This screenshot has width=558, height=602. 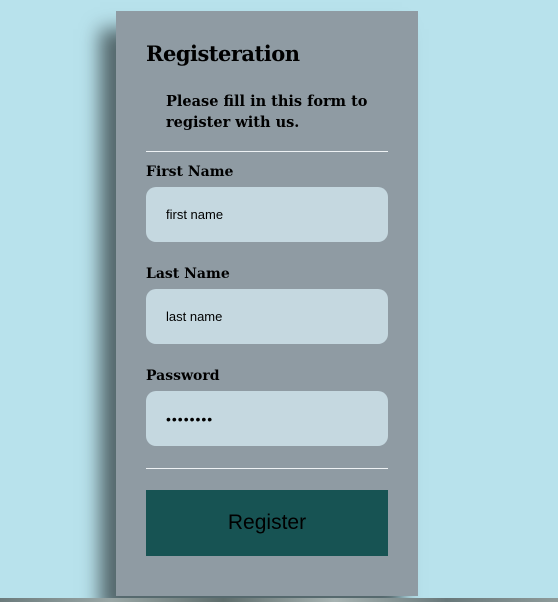 I want to click on form-title: Registeration, so click(x=223, y=53).